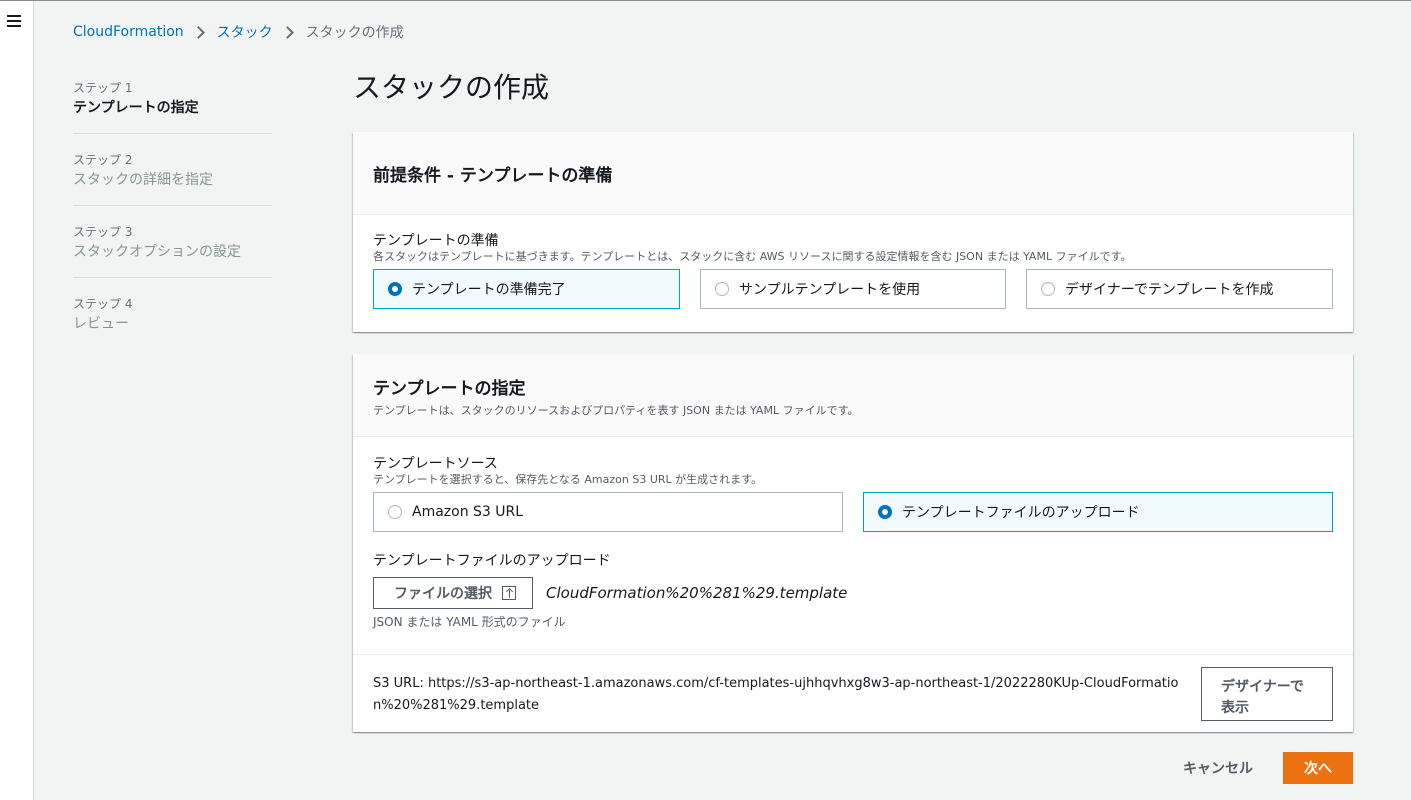 The height and width of the screenshot is (800, 1411). What do you see at coordinates (103, 304) in the screenshot?
I see `step-number: ステップ 4` at bounding box center [103, 304].